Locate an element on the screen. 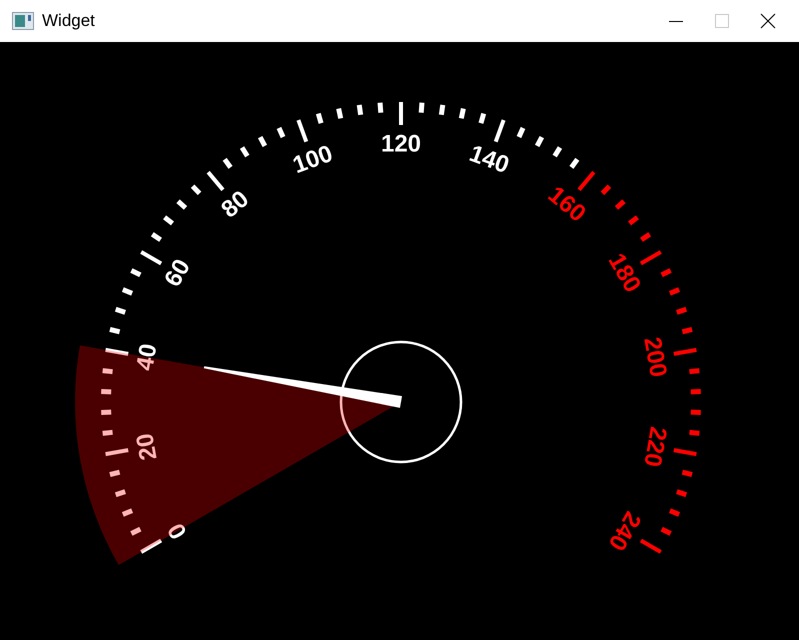 The width and height of the screenshot is (799, 640). speed-label: 100 is located at coordinates (312, 160).